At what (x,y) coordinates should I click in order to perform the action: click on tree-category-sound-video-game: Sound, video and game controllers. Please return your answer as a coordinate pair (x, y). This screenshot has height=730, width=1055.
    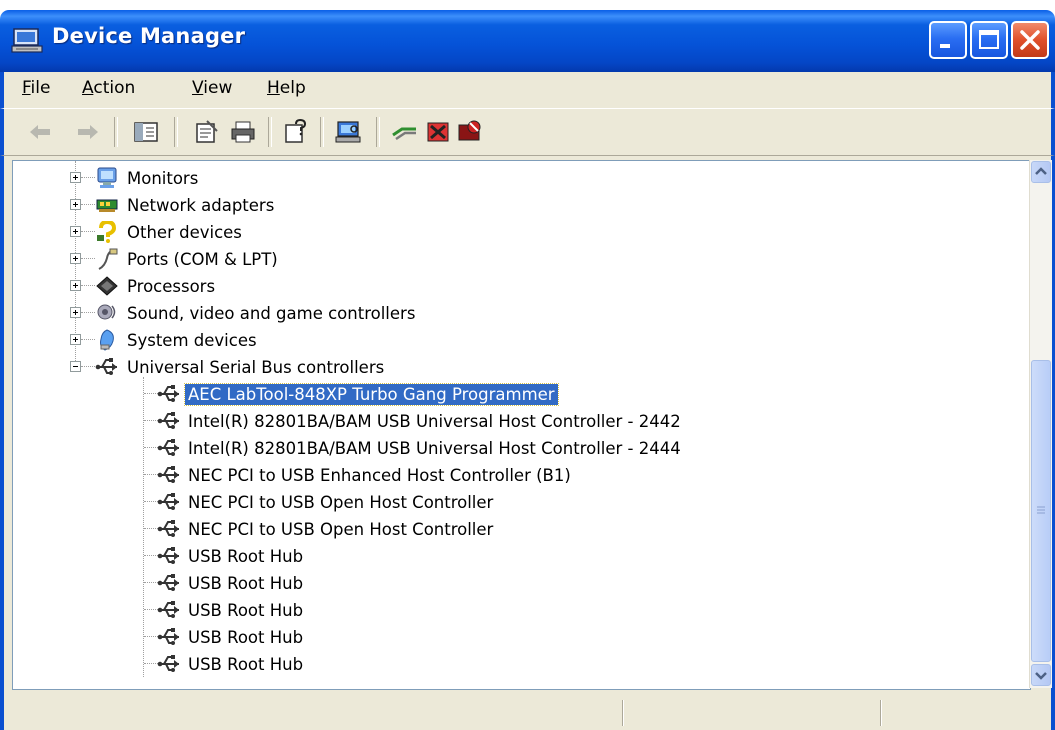
    Looking at the image, I should click on (513, 313).